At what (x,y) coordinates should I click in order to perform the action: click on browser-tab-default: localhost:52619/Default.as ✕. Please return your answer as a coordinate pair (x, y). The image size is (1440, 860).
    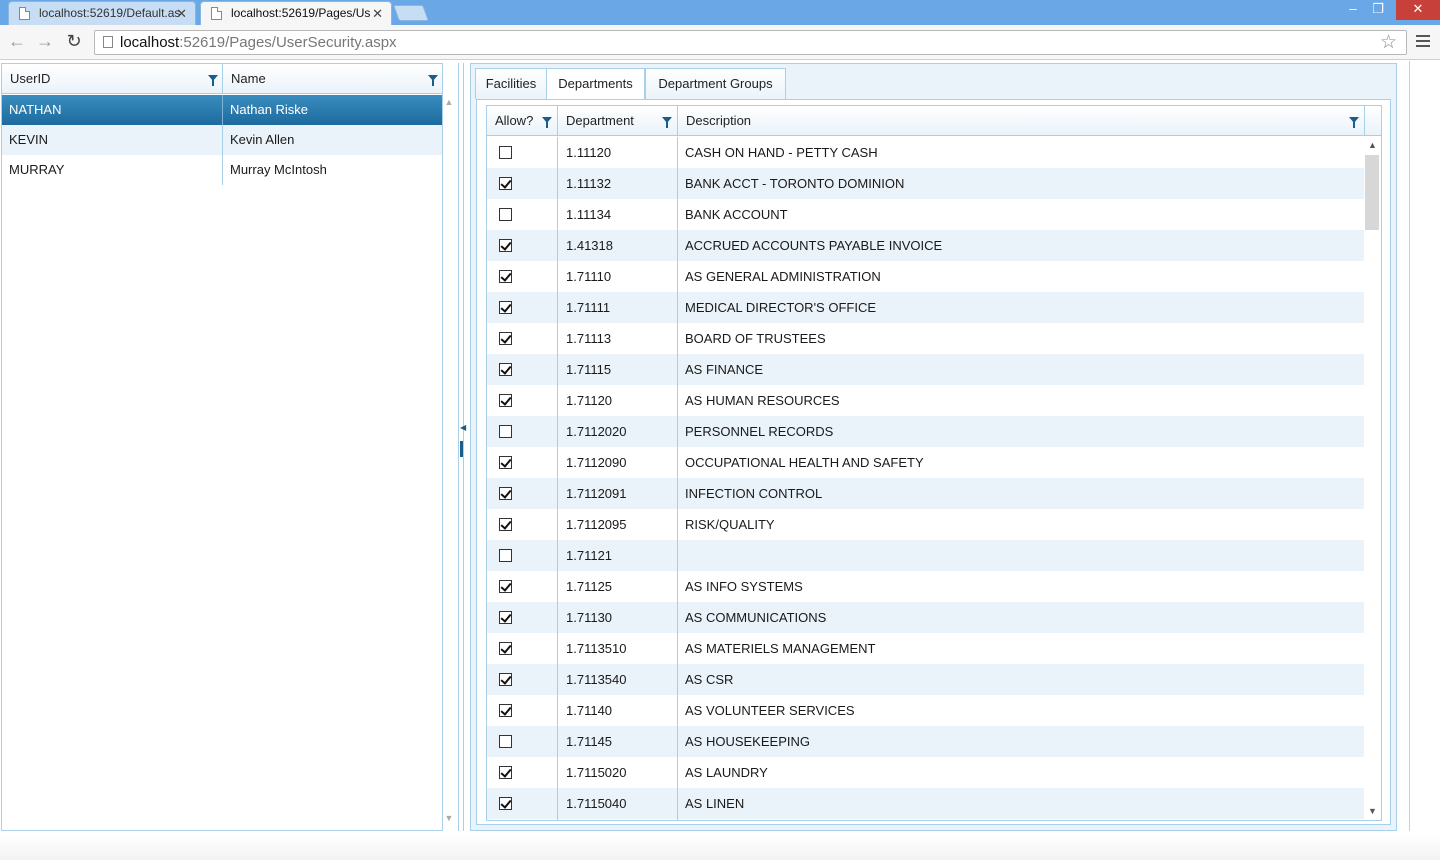
    Looking at the image, I should click on (102, 13).